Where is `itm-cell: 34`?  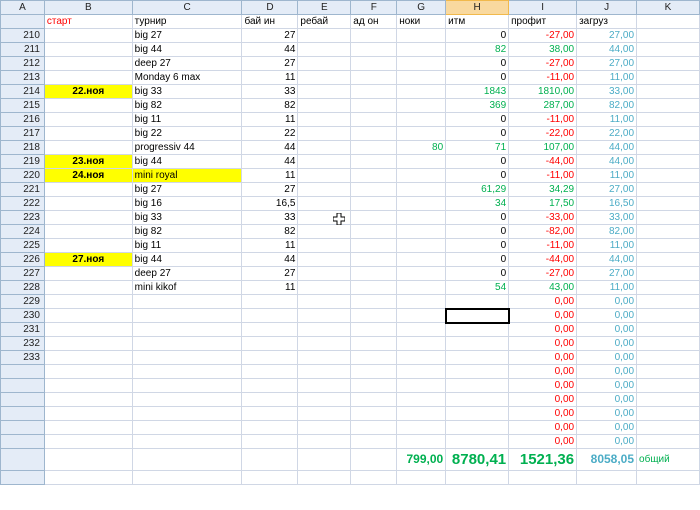
itm-cell: 34 is located at coordinates (477, 203).